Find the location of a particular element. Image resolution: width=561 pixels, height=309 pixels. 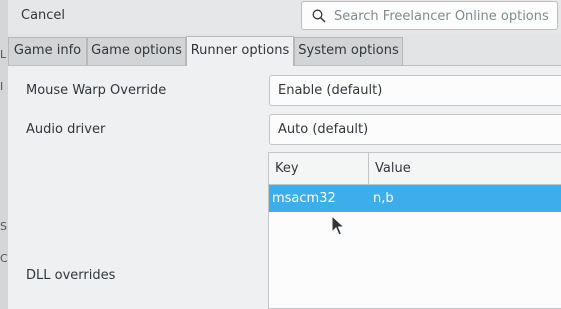

background-glyph: C is located at coordinates (4, 258).